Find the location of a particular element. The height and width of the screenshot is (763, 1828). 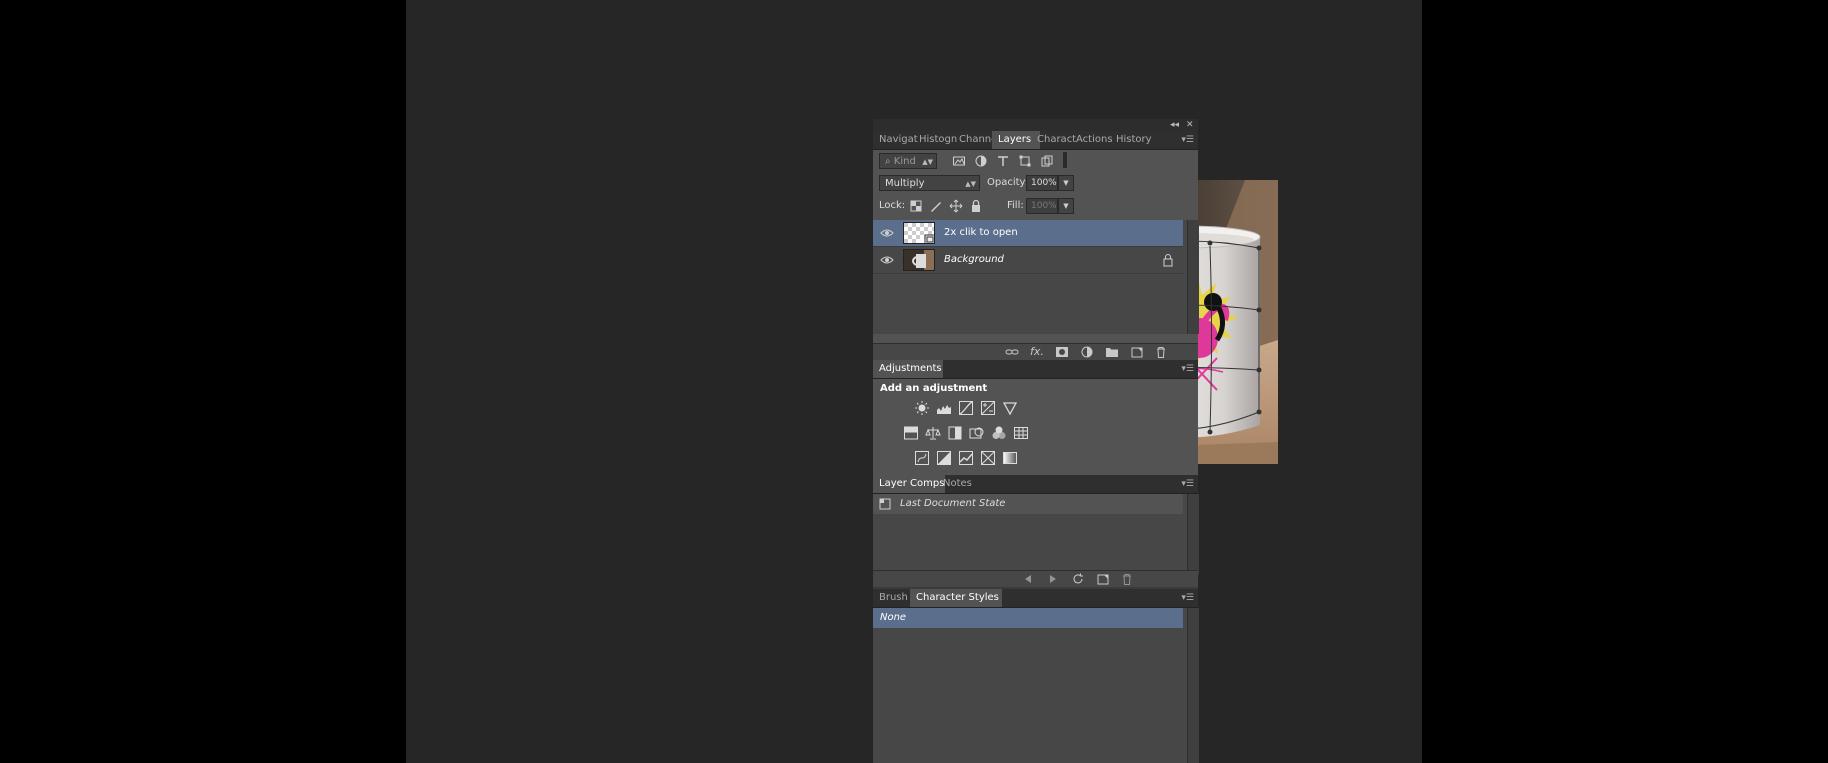

smart-object-filter-icon is located at coordinates (1047, 161).